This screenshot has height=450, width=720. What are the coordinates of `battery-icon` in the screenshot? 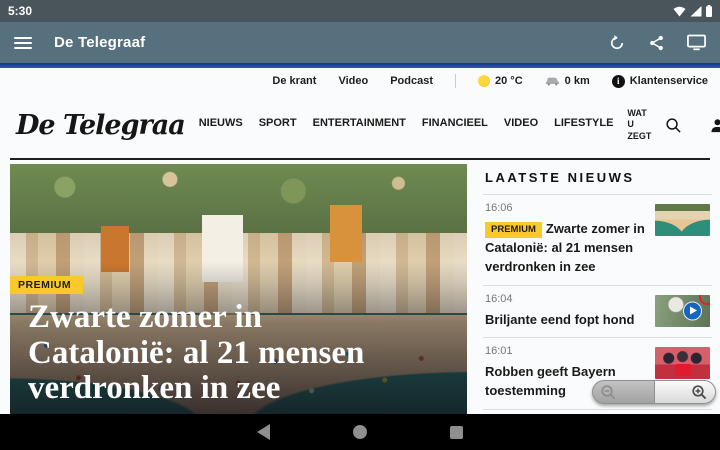 It's located at (709, 11).